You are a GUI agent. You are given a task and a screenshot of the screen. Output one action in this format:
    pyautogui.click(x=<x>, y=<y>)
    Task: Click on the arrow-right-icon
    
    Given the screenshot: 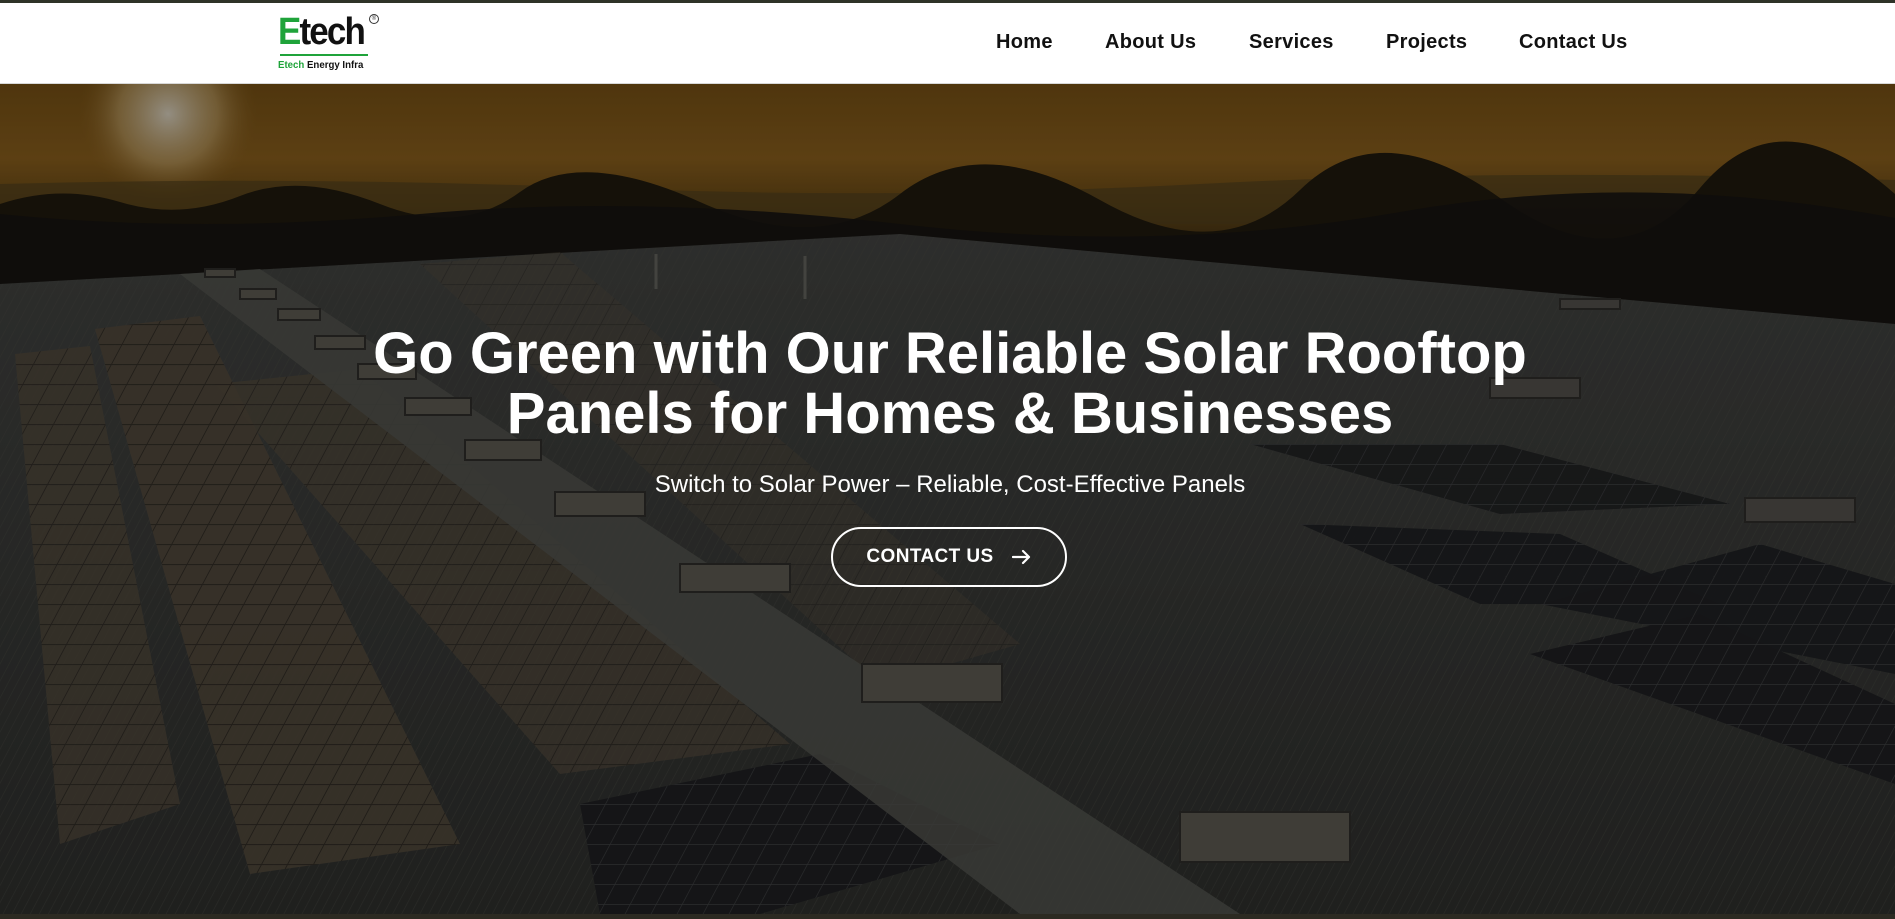 What is the action you would take?
    pyautogui.click(x=1020, y=557)
    